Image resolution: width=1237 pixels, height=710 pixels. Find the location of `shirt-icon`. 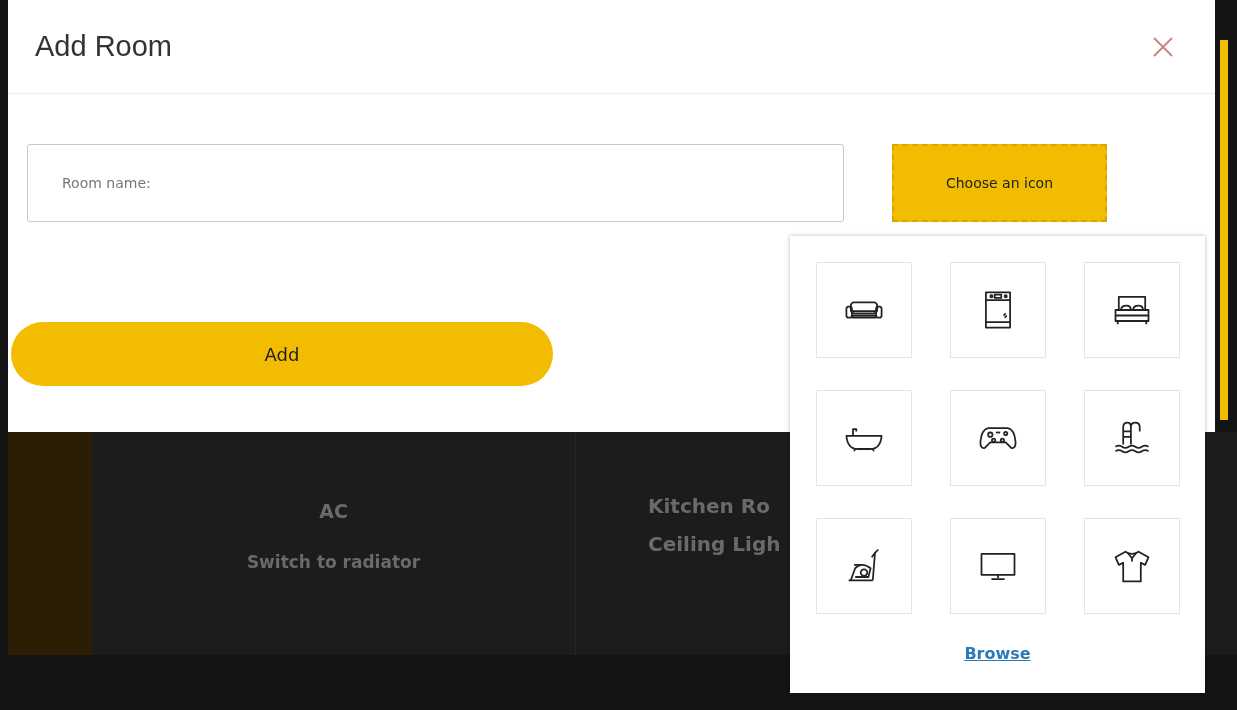

shirt-icon is located at coordinates (1131, 566).